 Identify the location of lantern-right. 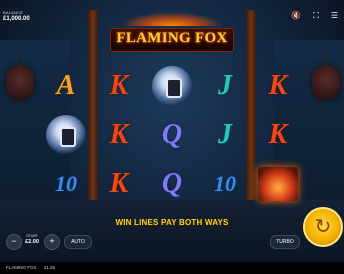
(326, 78).